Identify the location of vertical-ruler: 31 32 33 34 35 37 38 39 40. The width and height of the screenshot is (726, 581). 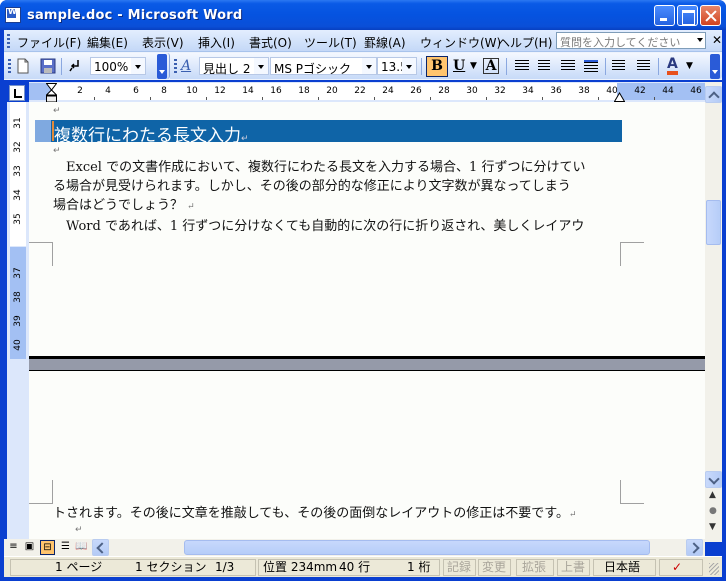
(18, 322).